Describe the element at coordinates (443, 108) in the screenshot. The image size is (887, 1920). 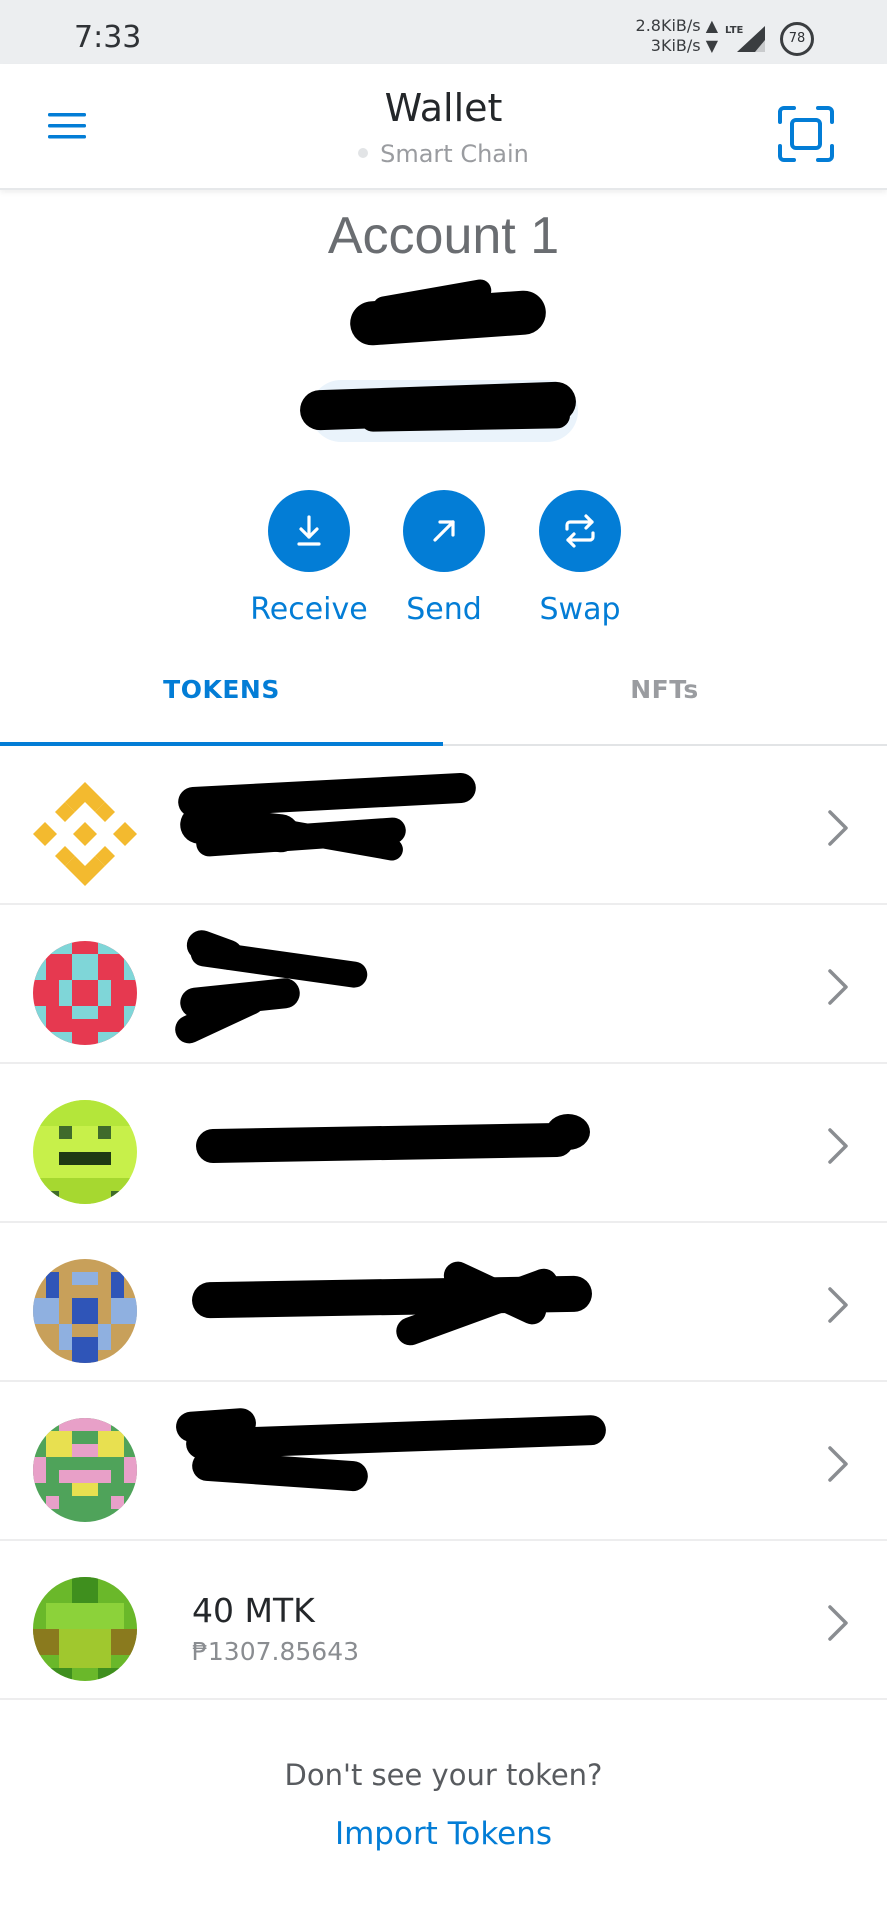
I see `page-title: Wallet` at that location.